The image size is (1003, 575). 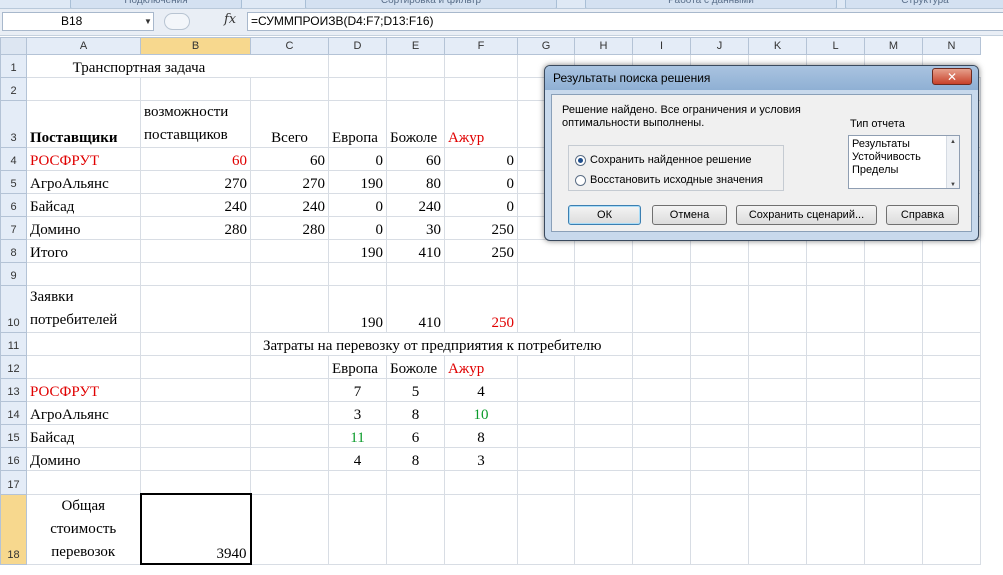 What do you see at coordinates (893, 46) in the screenshot?
I see `column-header-m: M` at bounding box center [893, 46].